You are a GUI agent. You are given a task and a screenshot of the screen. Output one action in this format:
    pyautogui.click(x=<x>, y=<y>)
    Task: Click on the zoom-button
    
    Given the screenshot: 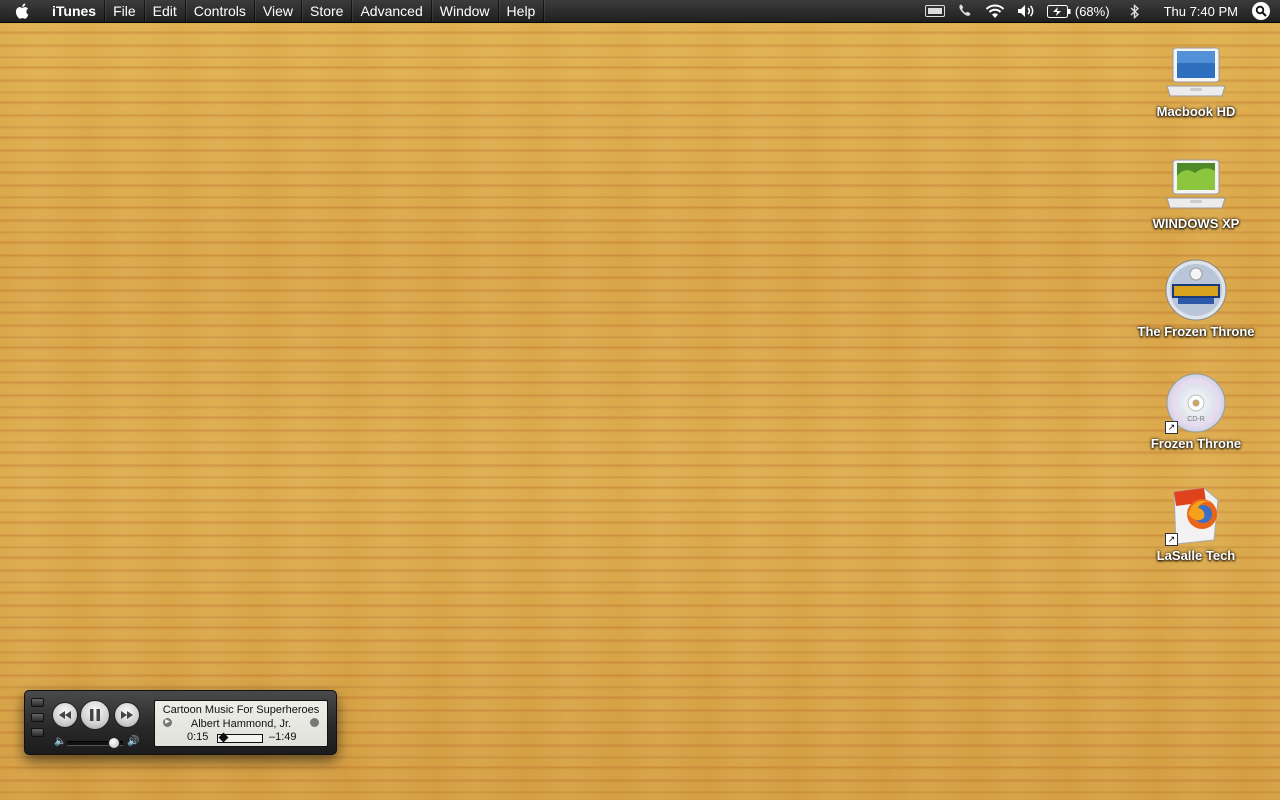 What is the action you would take?
    pyautogui.click(x=37, y=732)
    